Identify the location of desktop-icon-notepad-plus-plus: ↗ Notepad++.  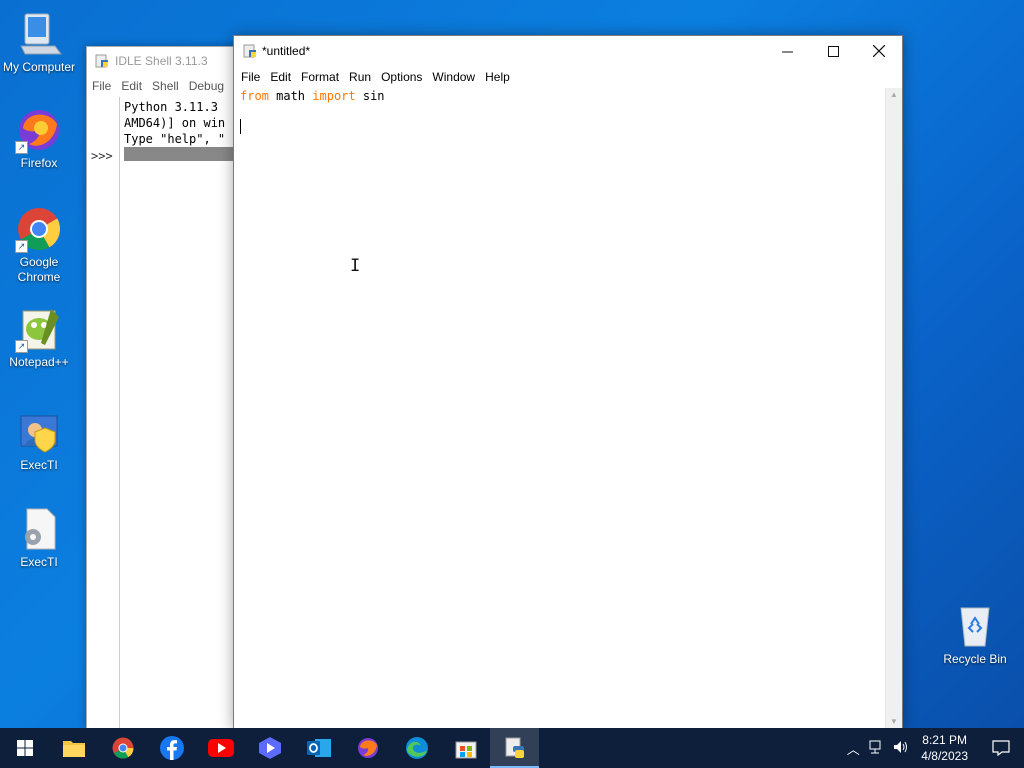
(39, 337).